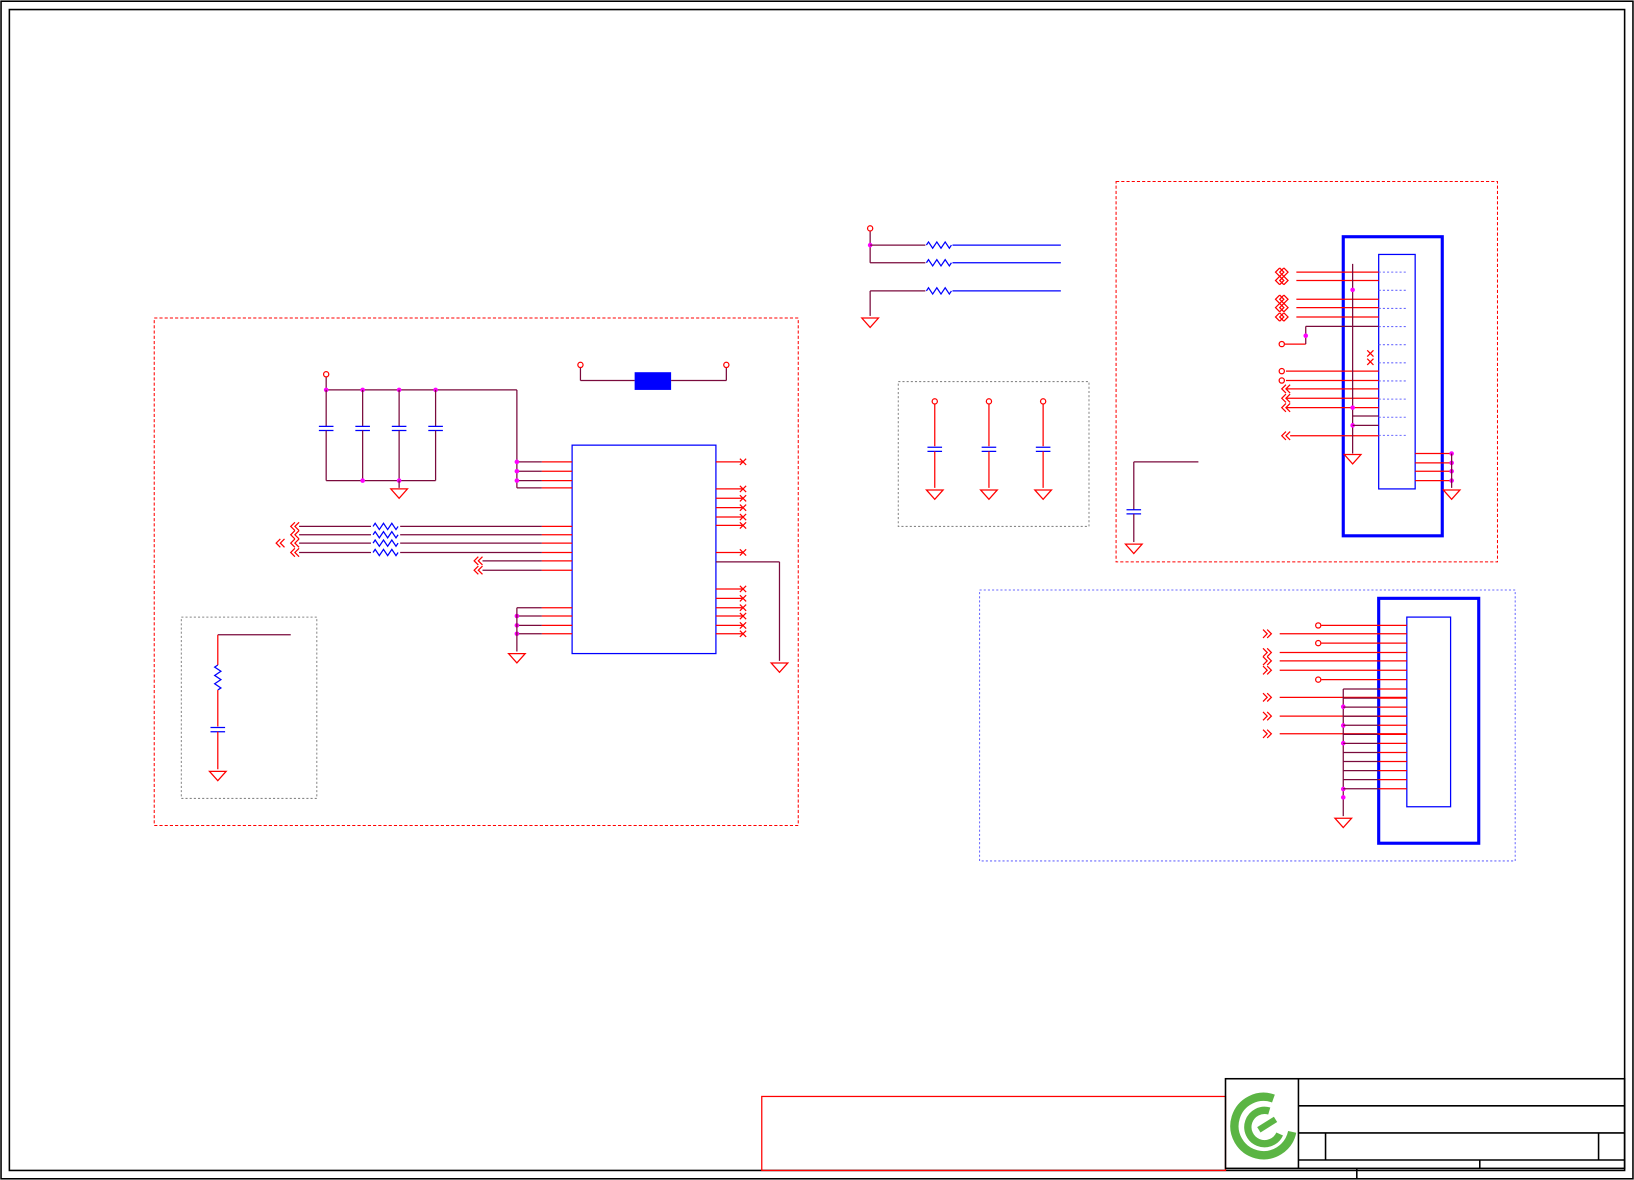  I want to click on ic-chip, so click(644, 549).